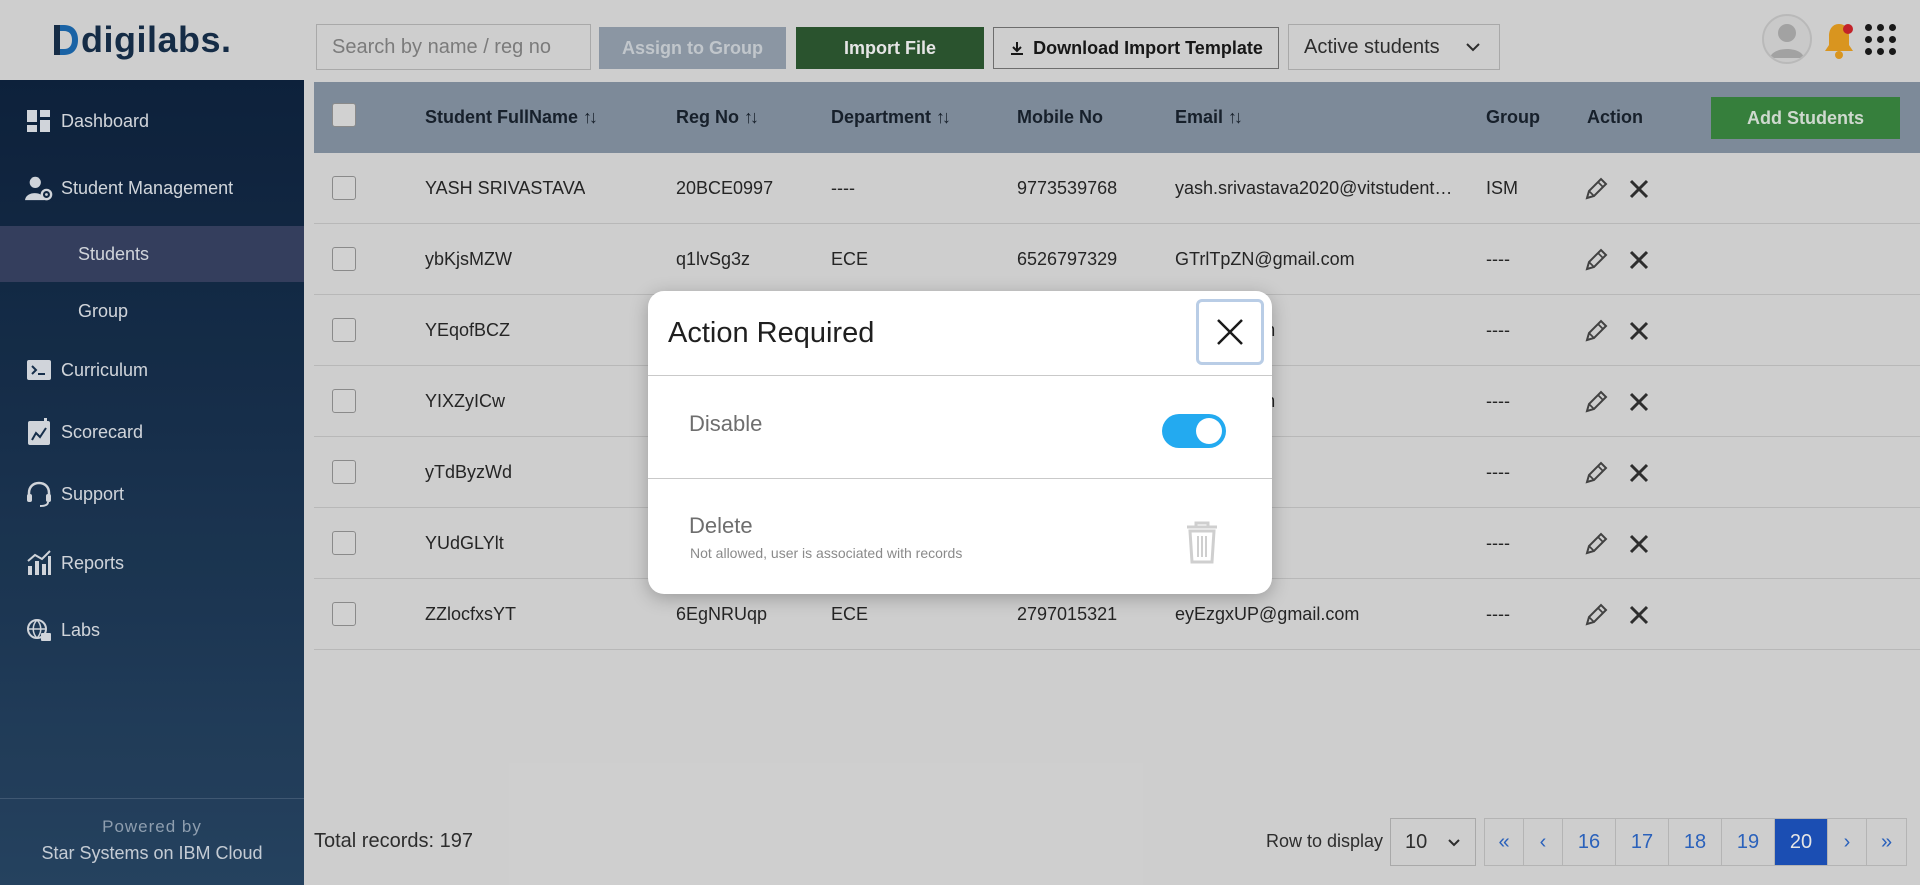  I want to click on trash-icon, so click(1202, 542).